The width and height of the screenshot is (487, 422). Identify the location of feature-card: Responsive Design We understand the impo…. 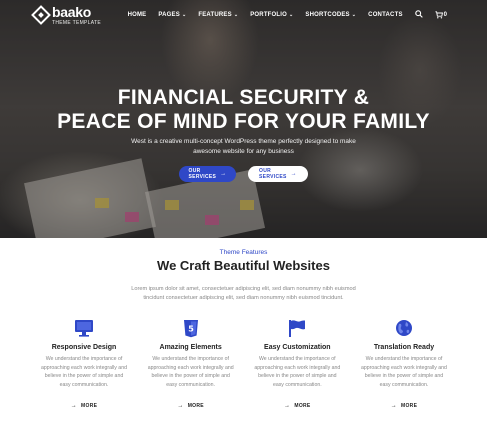
(84, 363).